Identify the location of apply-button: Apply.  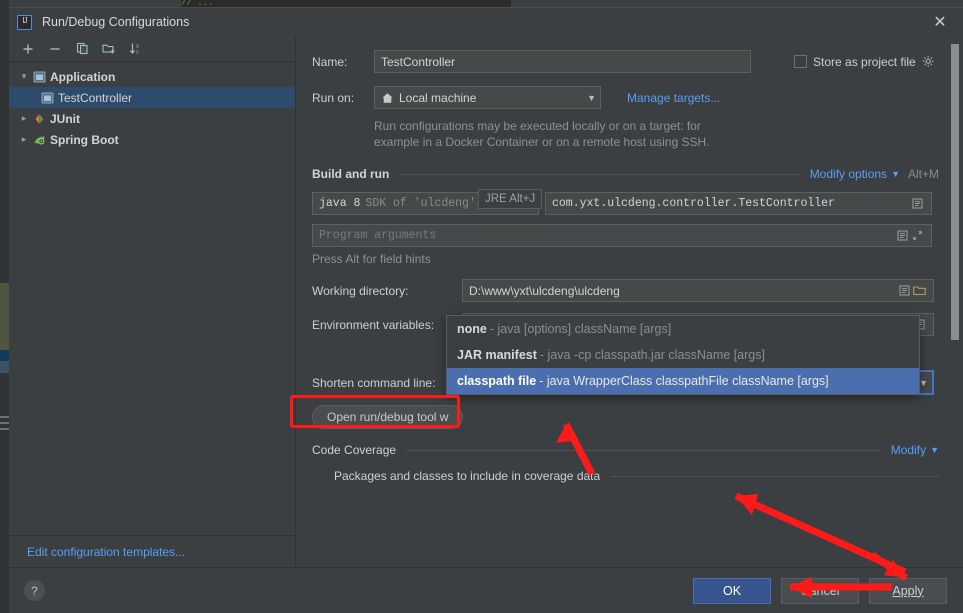
(908, 590).